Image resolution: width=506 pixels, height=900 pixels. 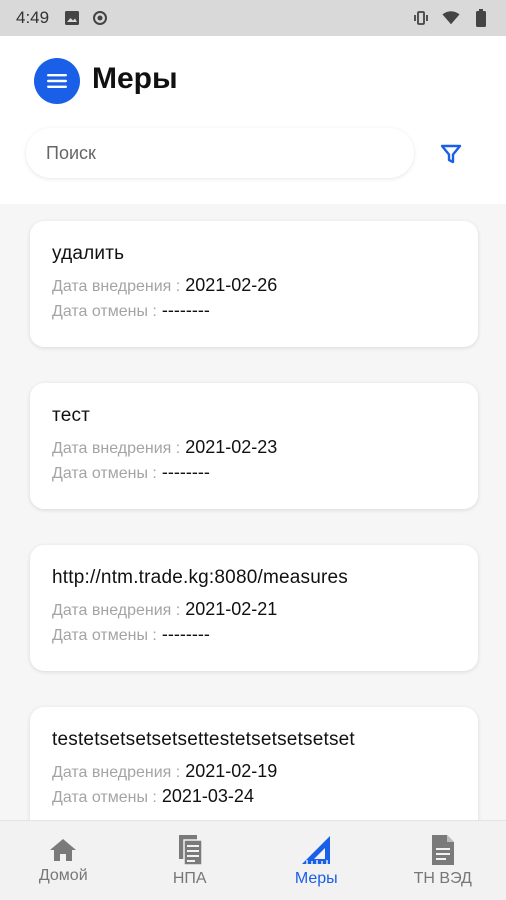 I want to click on intro-date-row: Дата внедрения : 2021-02-19, so click(x=254, y=771).